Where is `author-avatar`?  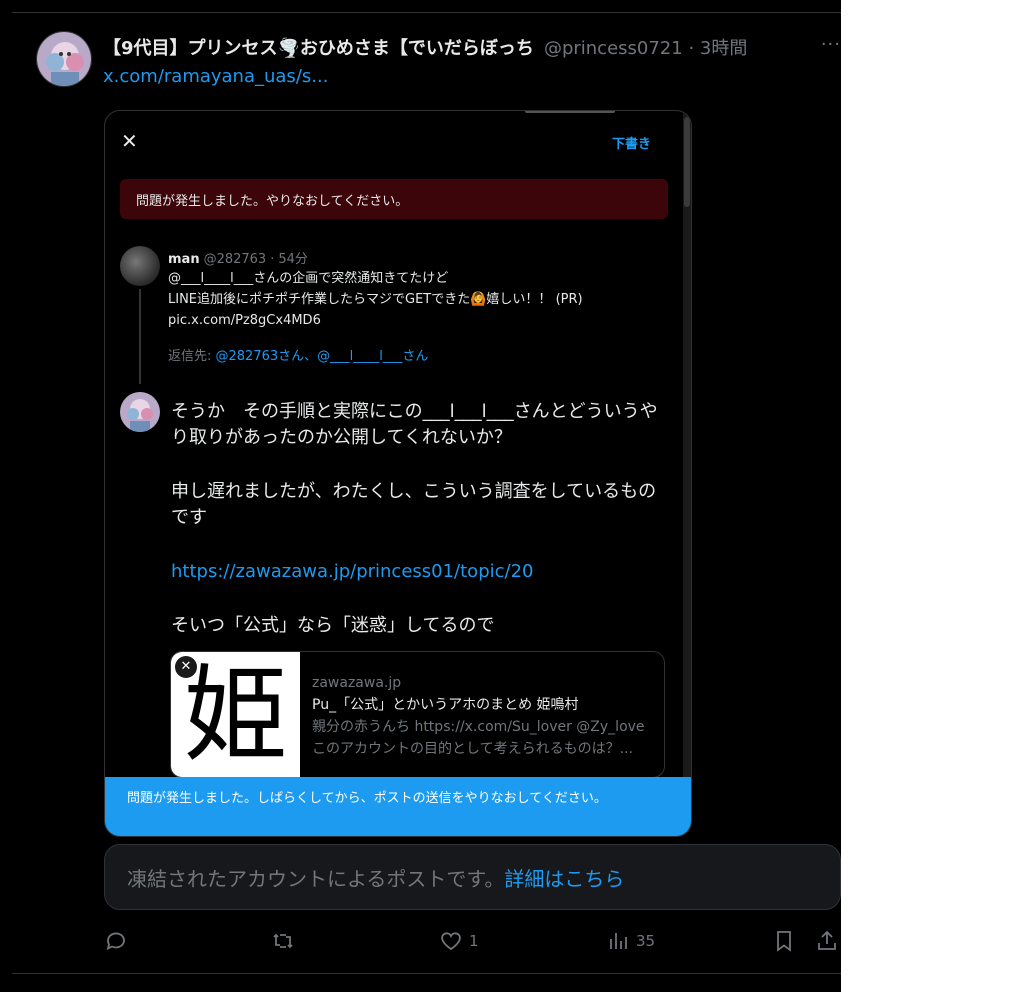 author-avatar is located at coordinates (64, 59).